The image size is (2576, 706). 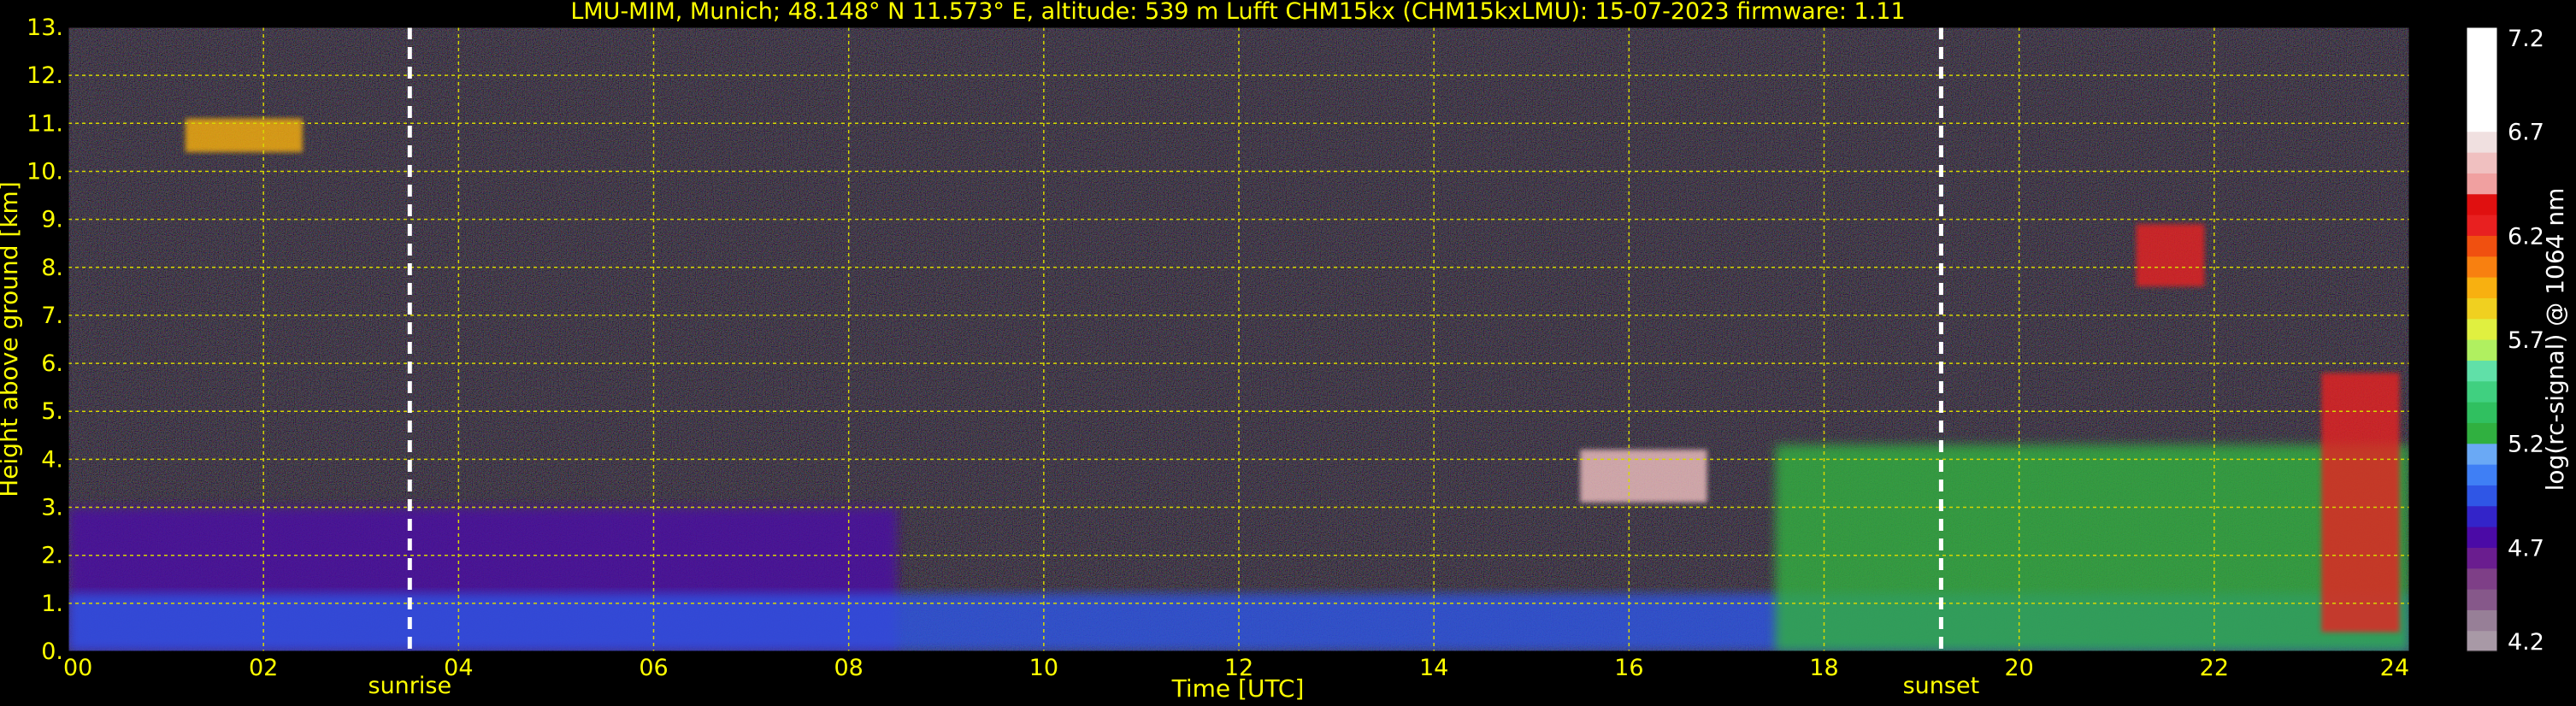 What do you see at coordinates (410, 686) in the screenshot?
I see `sunrise-label: sunrise` at bounding box center [410, 686].